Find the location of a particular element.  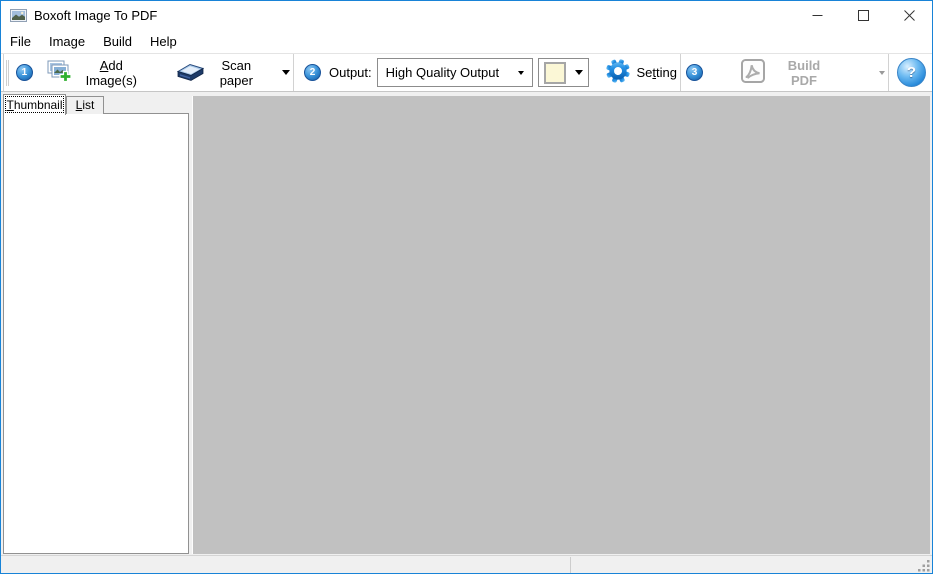

menu-build: Build is located at coordinates (117, 42).